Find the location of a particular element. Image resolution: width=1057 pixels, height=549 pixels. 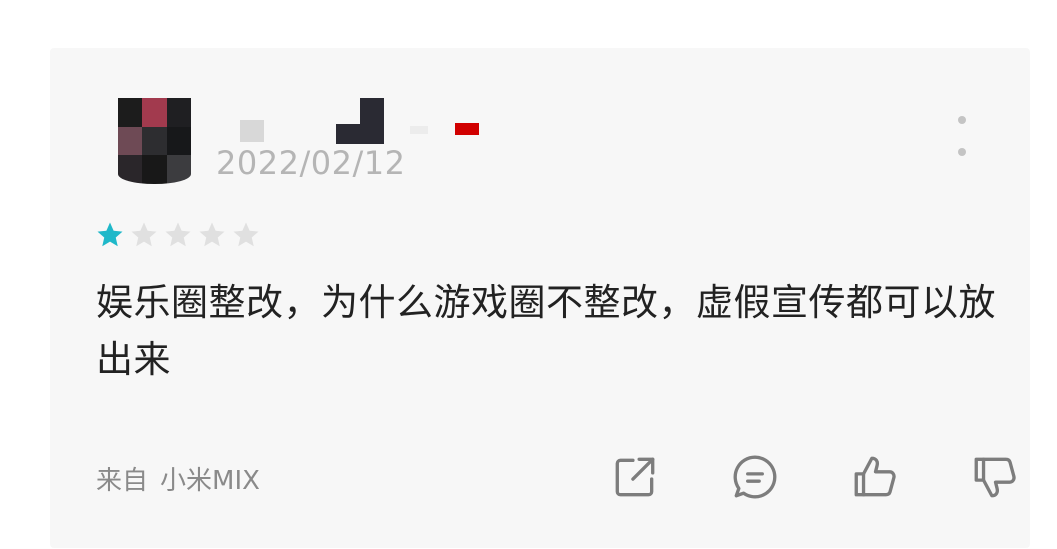

comment-button is located at coordinates (755, 477).